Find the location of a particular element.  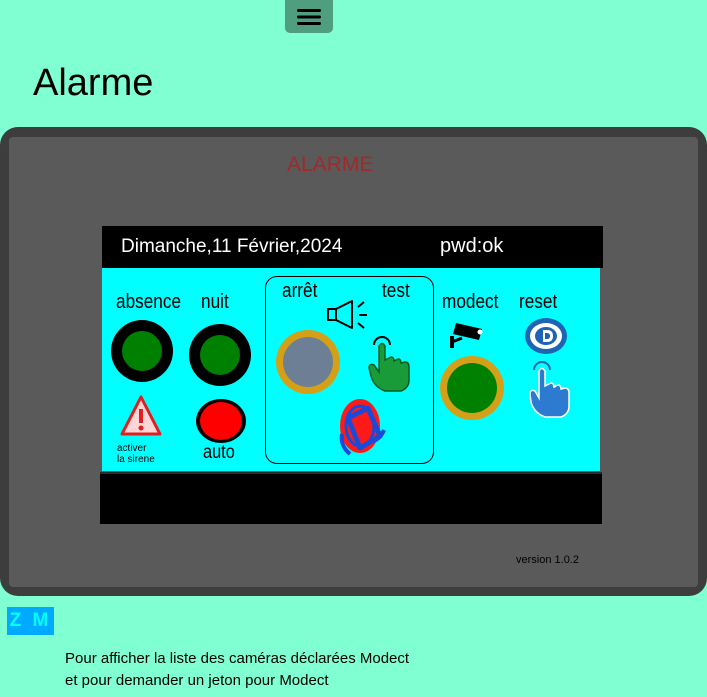

version-label: version 1.0.2 is located at coordinates (547, 560).